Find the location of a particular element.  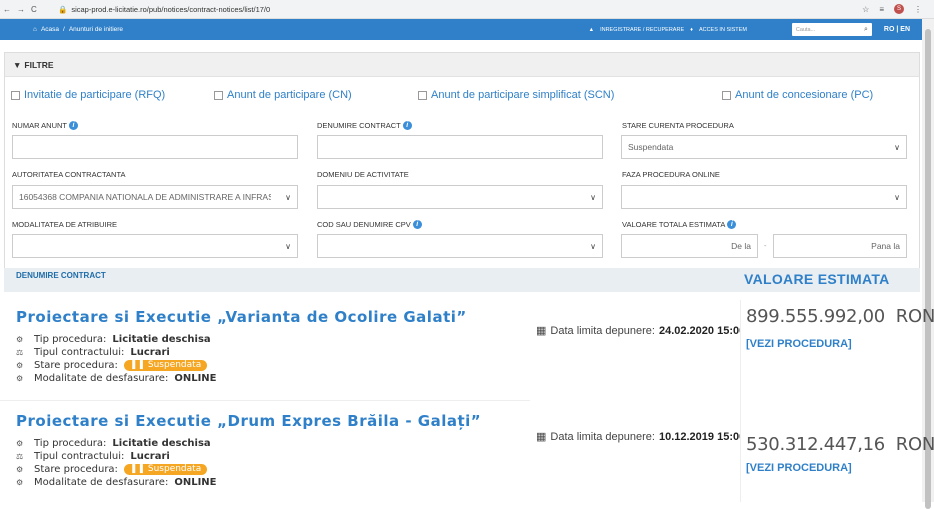

breadcrumb-current: Anunturi de initiere is located at coordinates (96, 29).